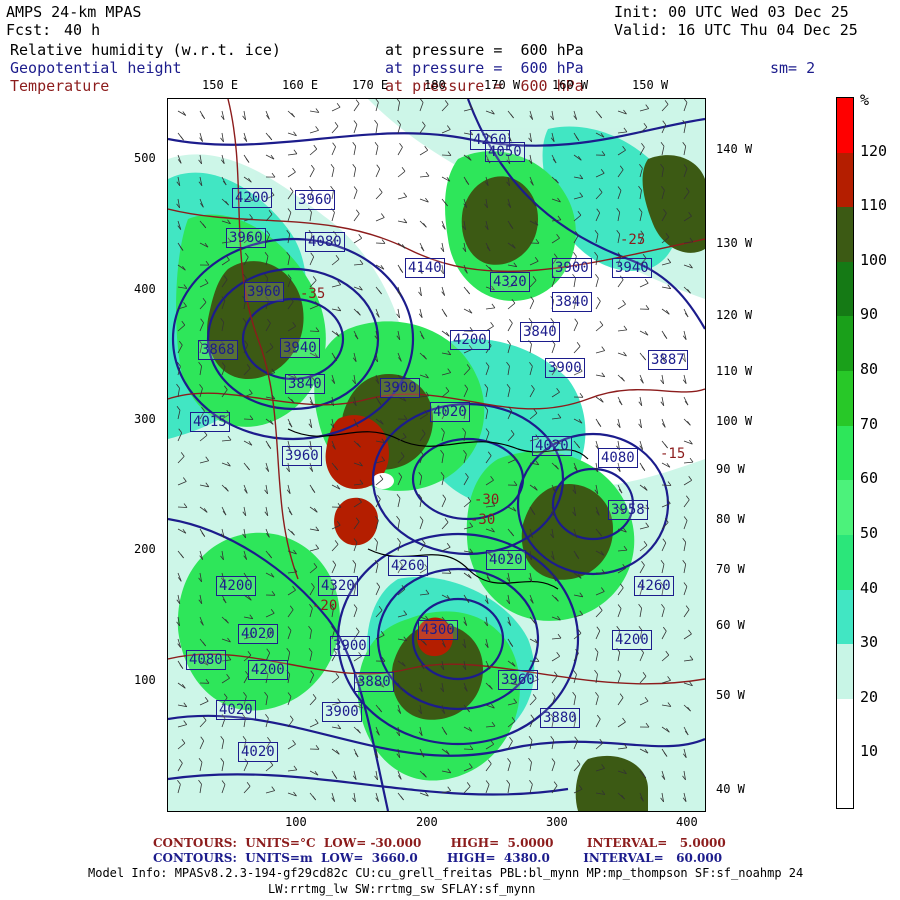  I want to click on x-tick-label: 400, so click(687, 822).